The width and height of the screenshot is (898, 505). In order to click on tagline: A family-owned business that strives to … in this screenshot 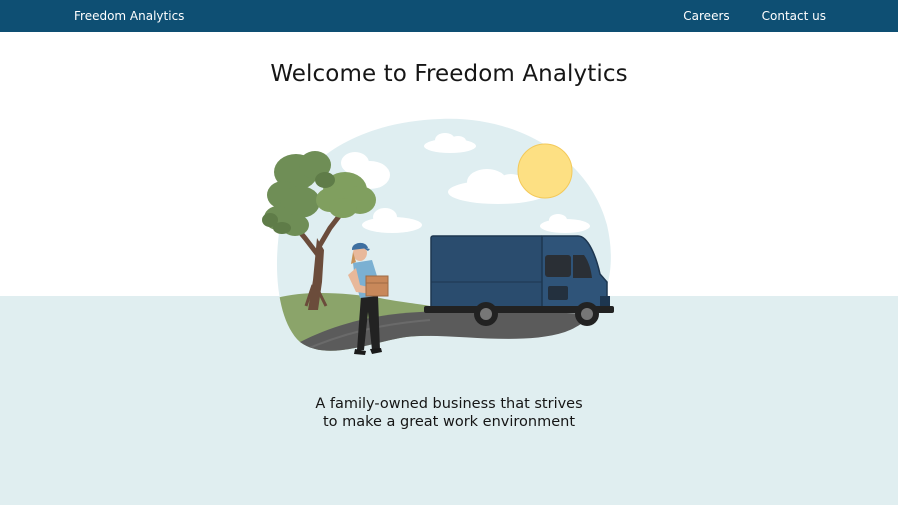, I will do `click(449, 413)`.